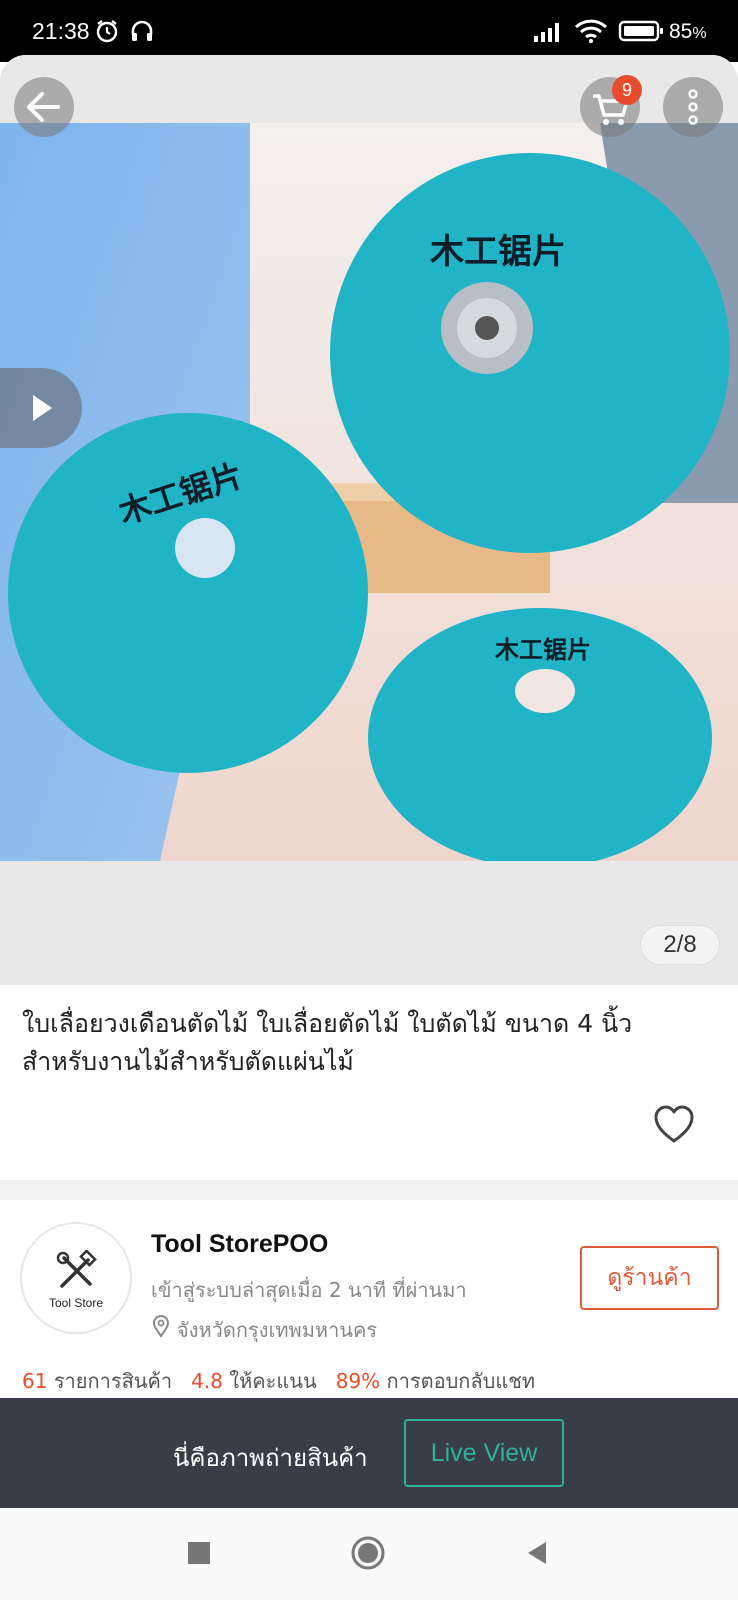 The width and height of the screenshot is (738, 1600). What do you see at coordinates (161, 1326) in the screenshot?
I see `location-pin-icon` at bounding box center [161, 1326].